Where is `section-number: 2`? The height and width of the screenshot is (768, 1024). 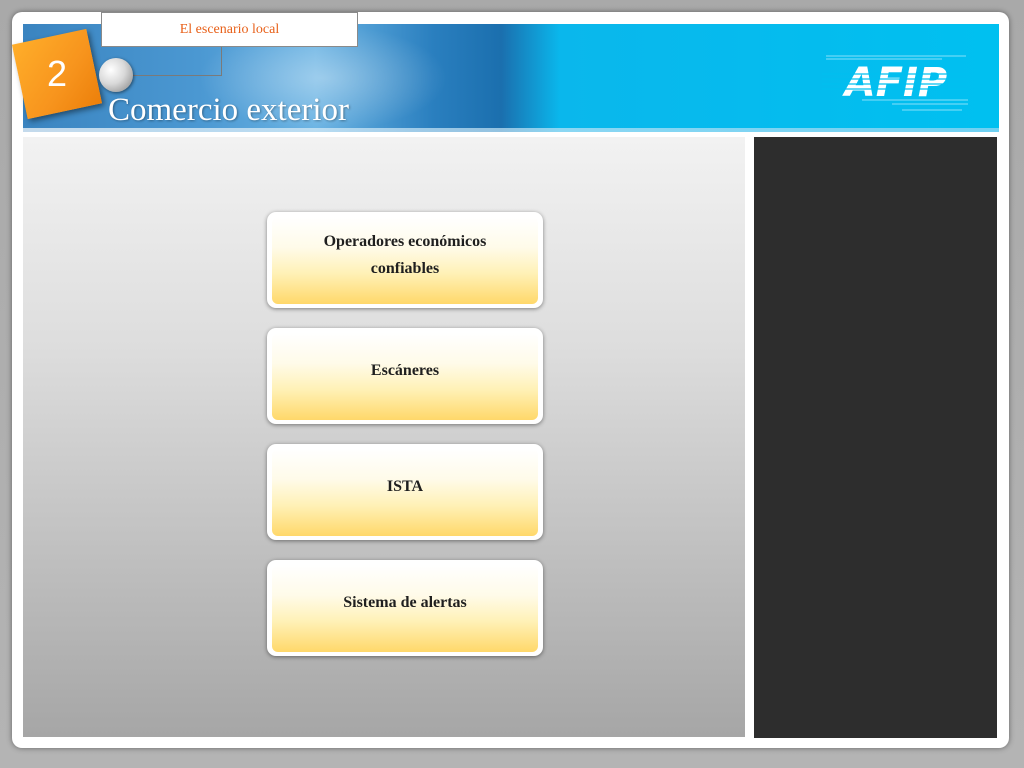 section-number: 2 is located at coordinates (57, 73).